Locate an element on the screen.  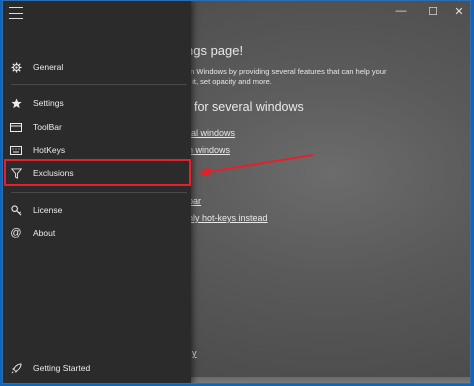
nav-label-general: General is located at coordinates (48, 67).